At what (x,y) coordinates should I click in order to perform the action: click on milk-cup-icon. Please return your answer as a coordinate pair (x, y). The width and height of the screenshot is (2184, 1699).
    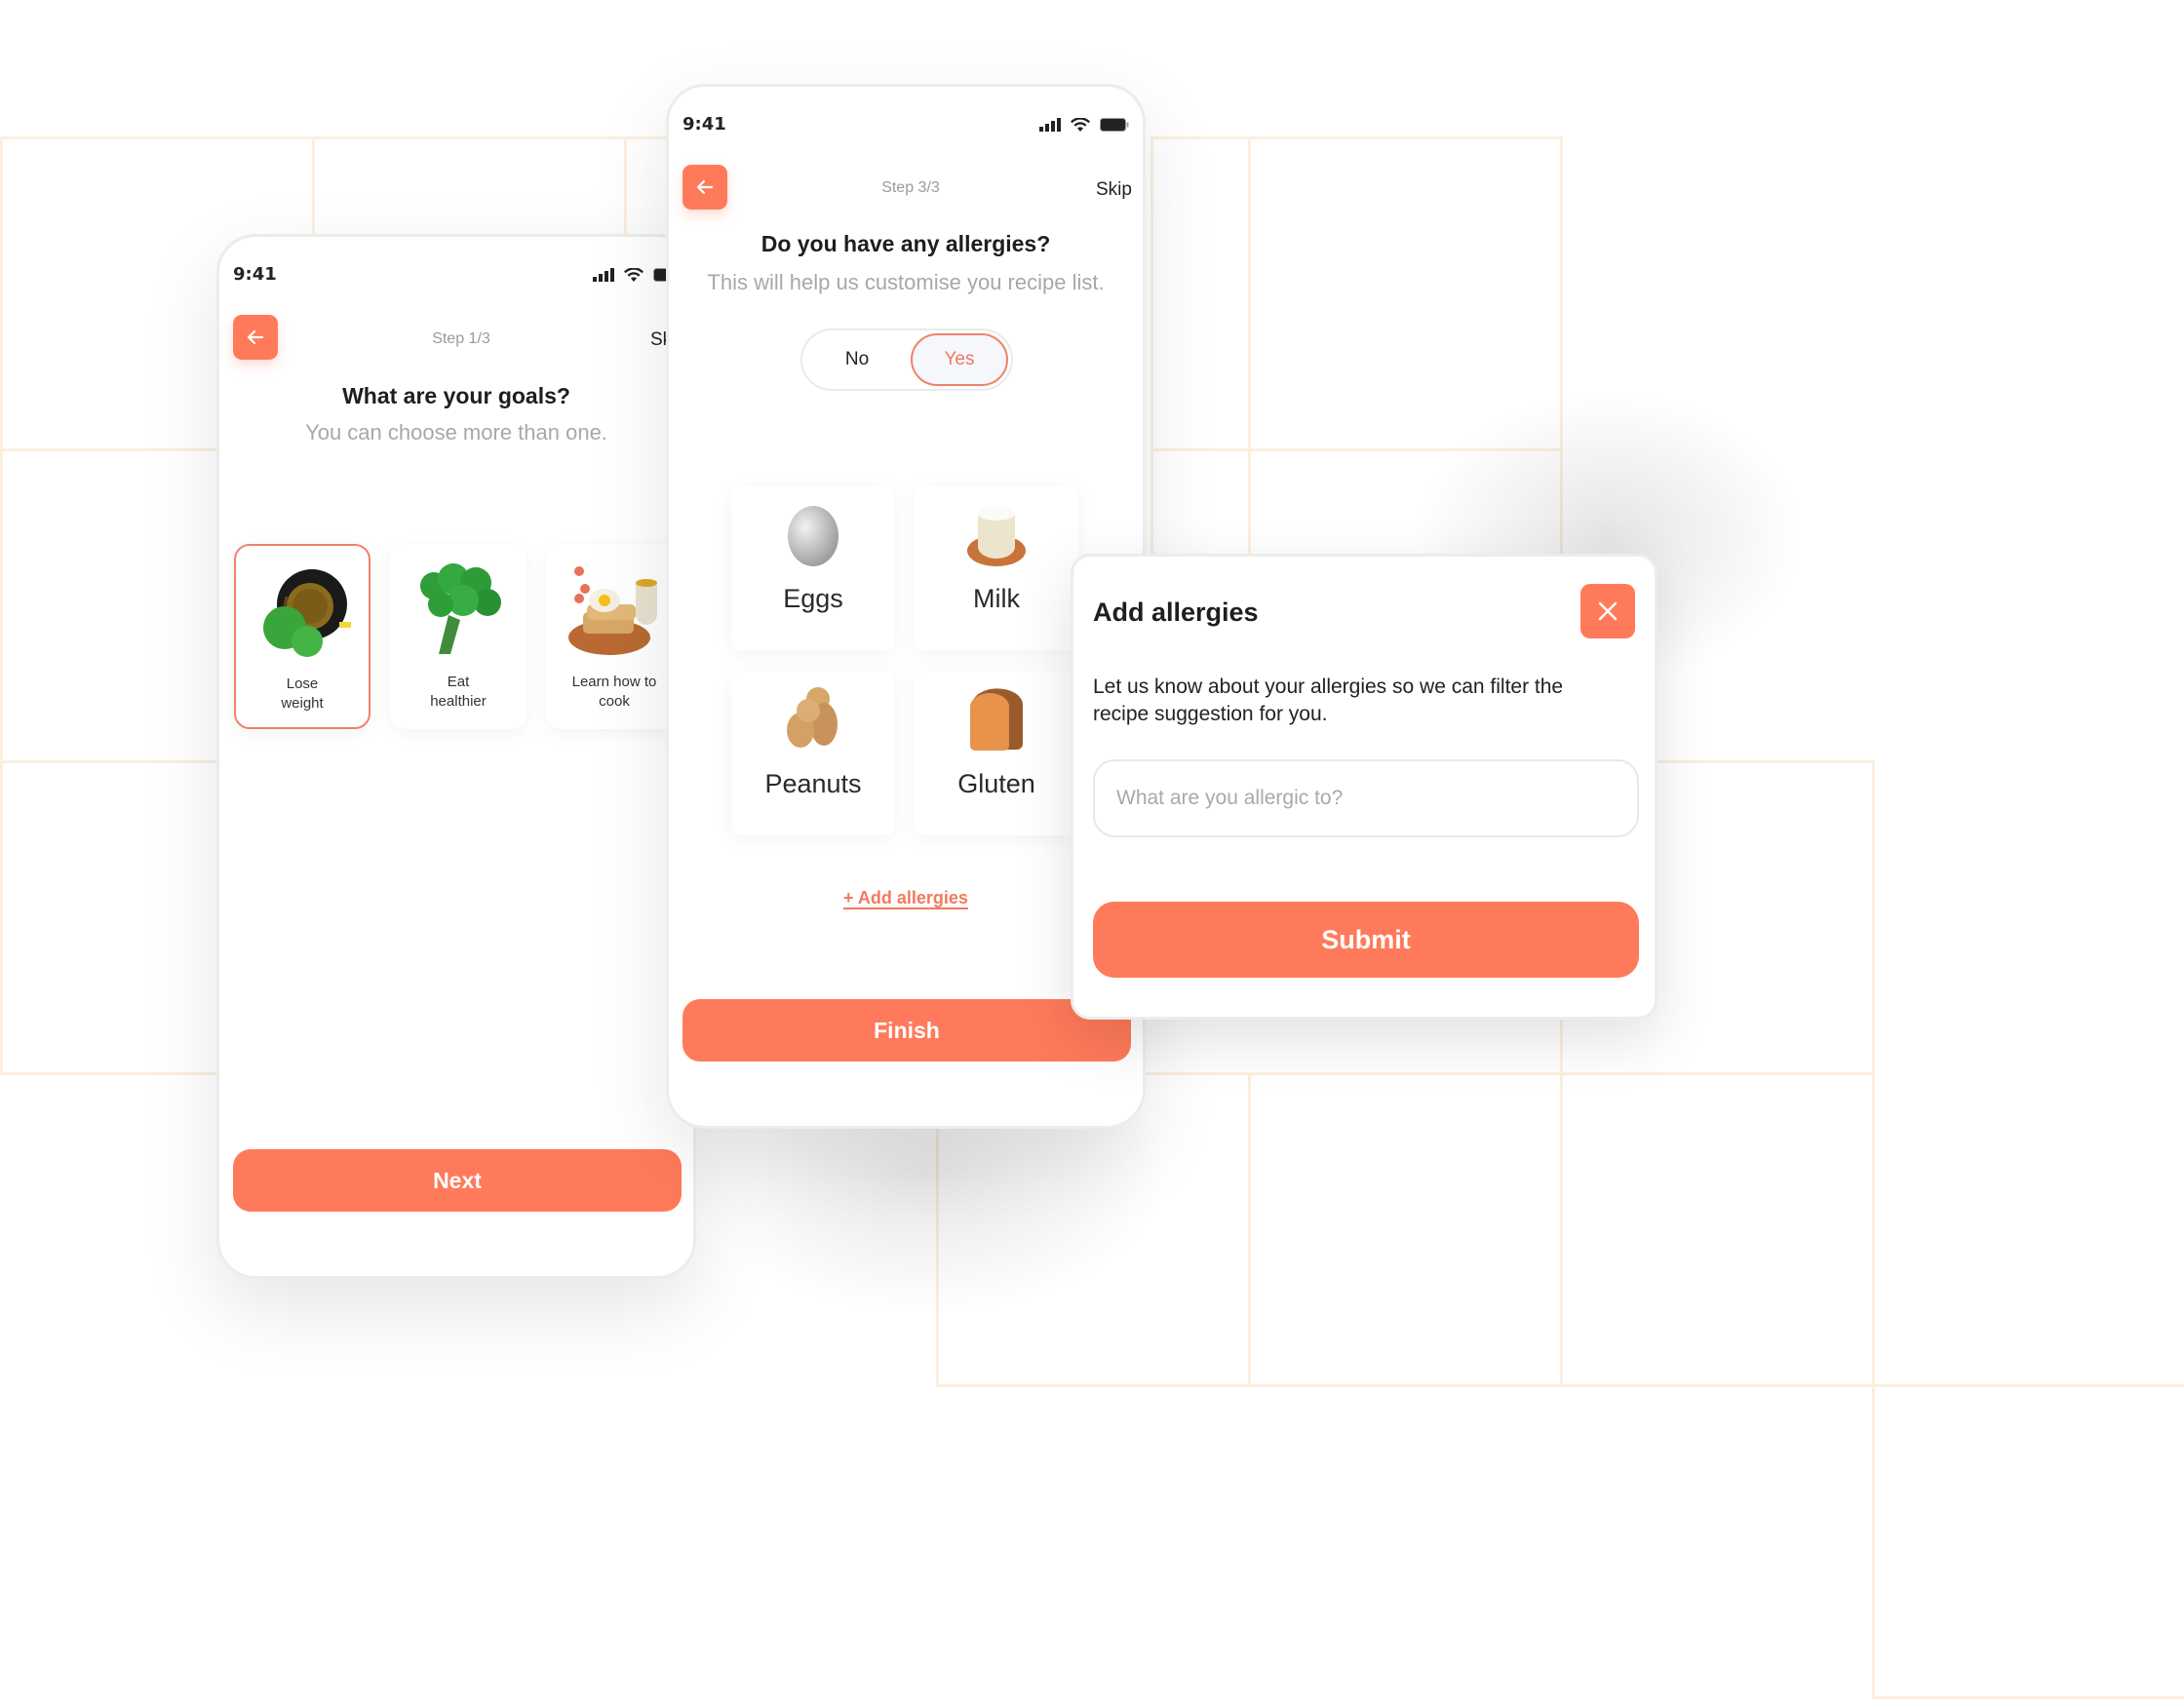
    Looking at the image, I should click on (996, 536).